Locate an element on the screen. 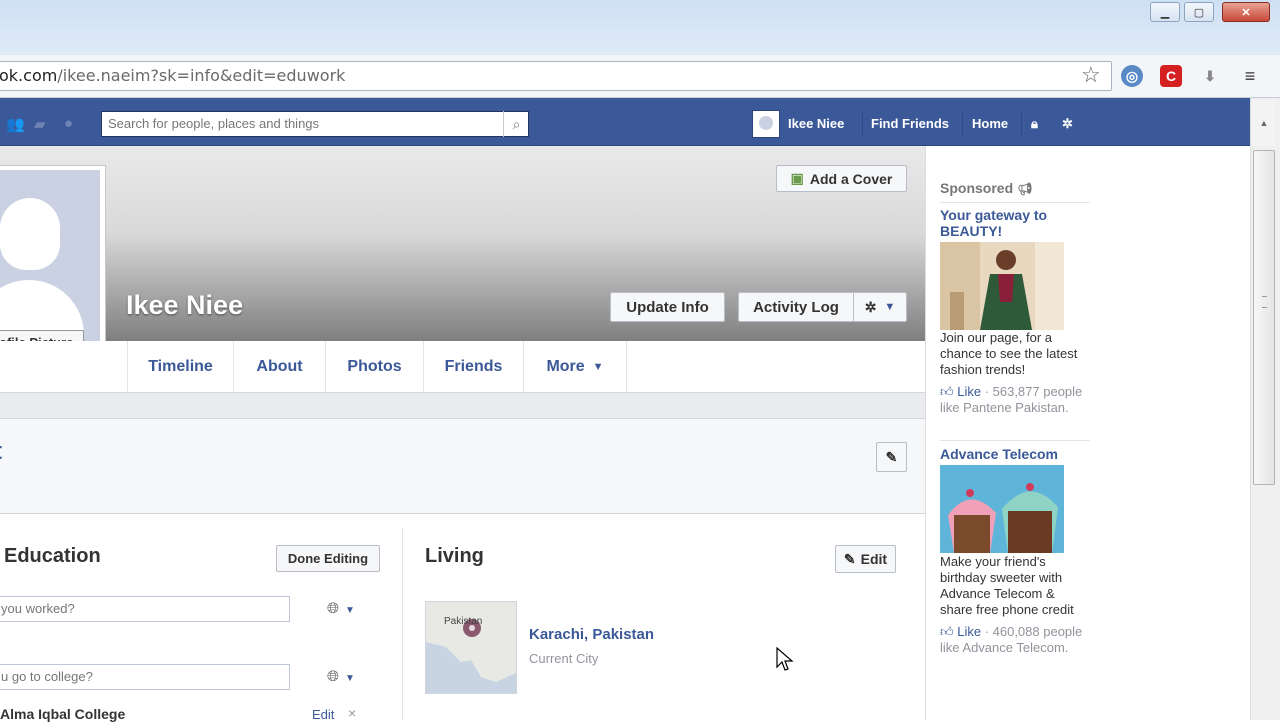 The image size is (1280, 722). extension-icon: C is located at coordinates (1171, 76).